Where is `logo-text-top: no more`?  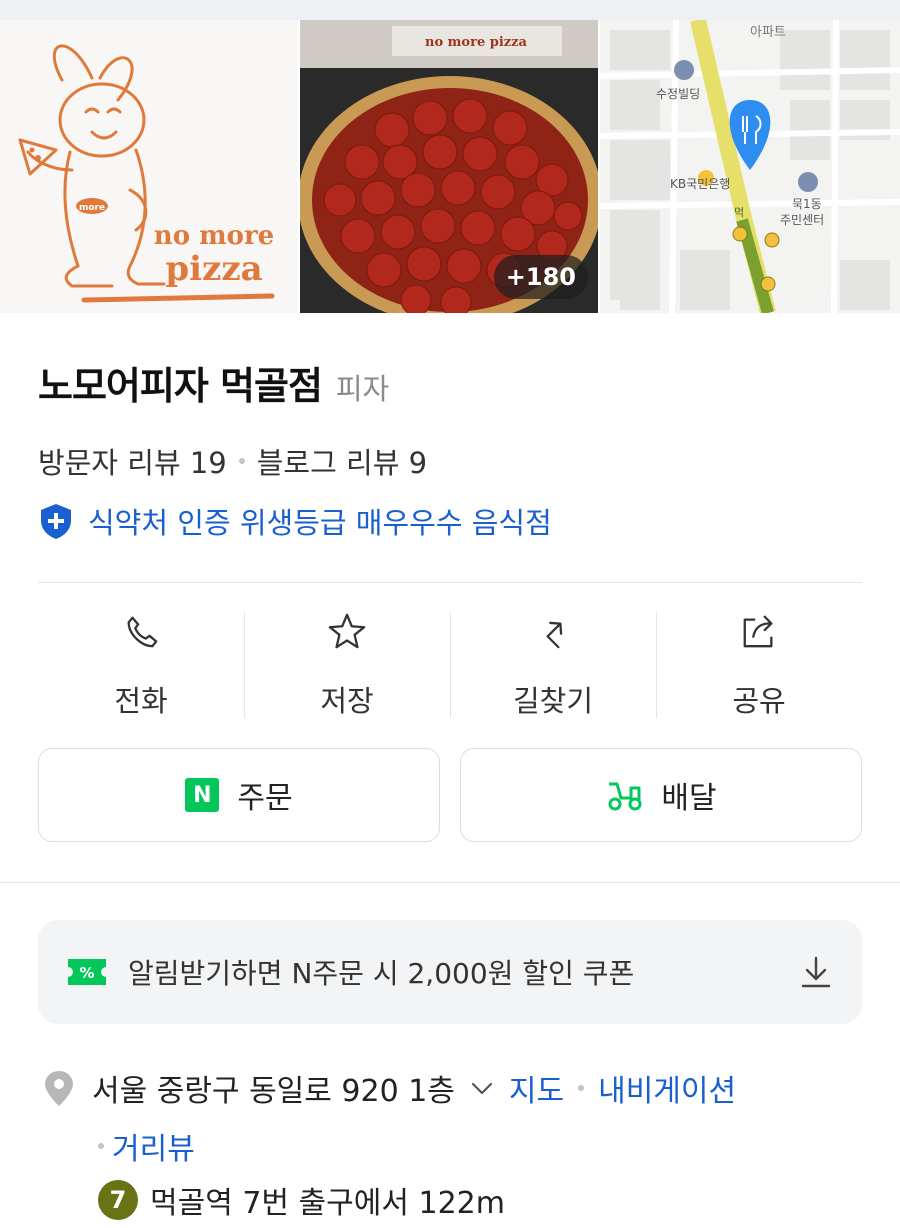 logo-text-top: no more is located at coordinates (214, 236).